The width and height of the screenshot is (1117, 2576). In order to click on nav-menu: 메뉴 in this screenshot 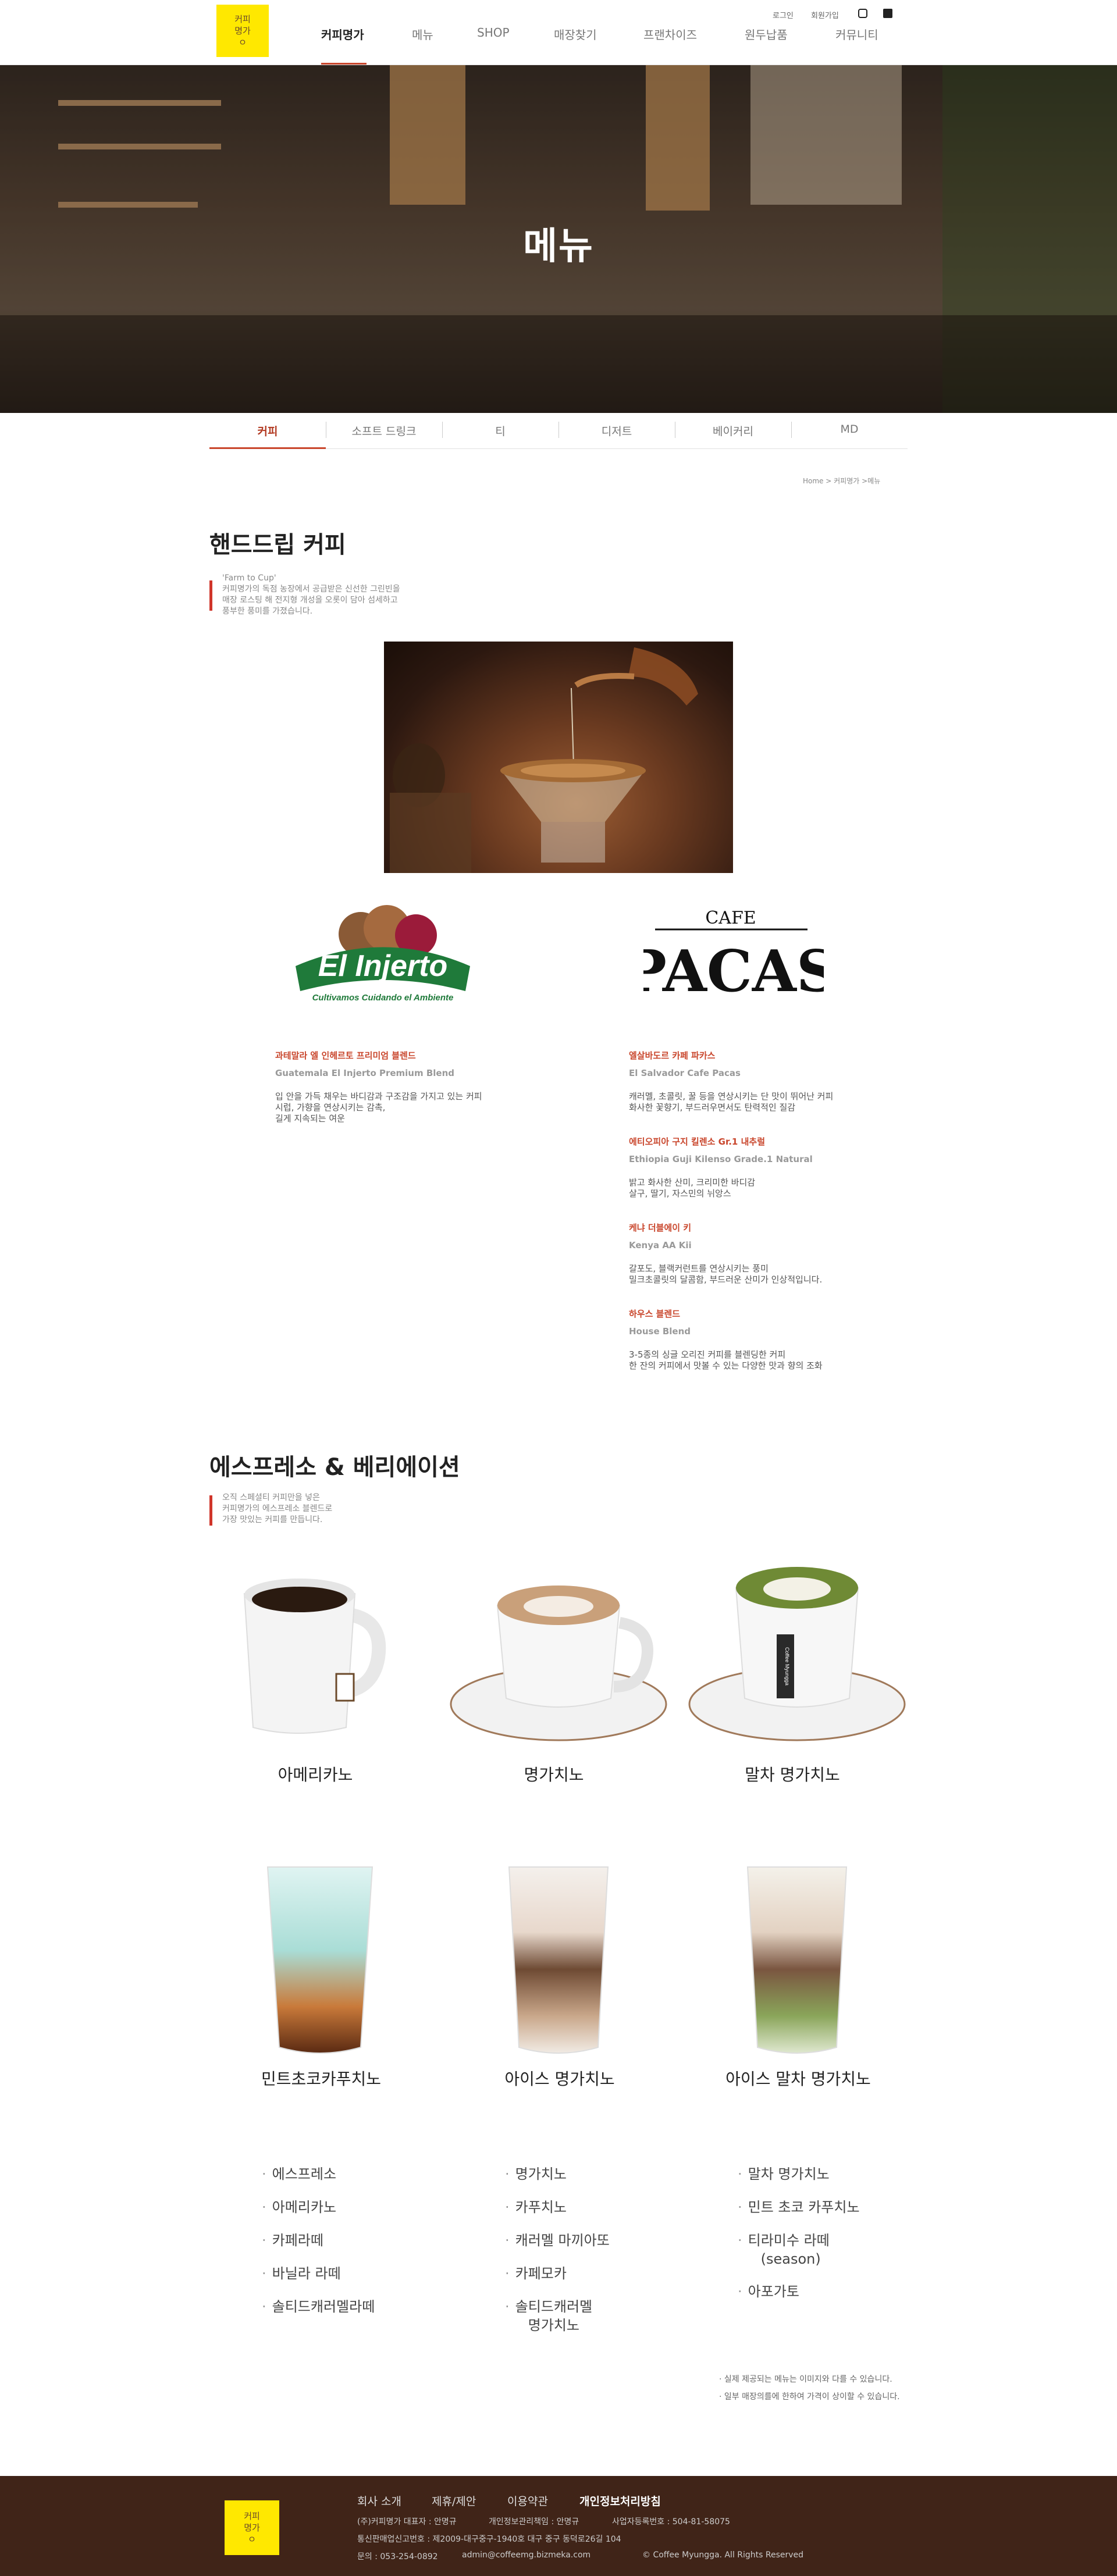, I will do `click(422, 34)`.